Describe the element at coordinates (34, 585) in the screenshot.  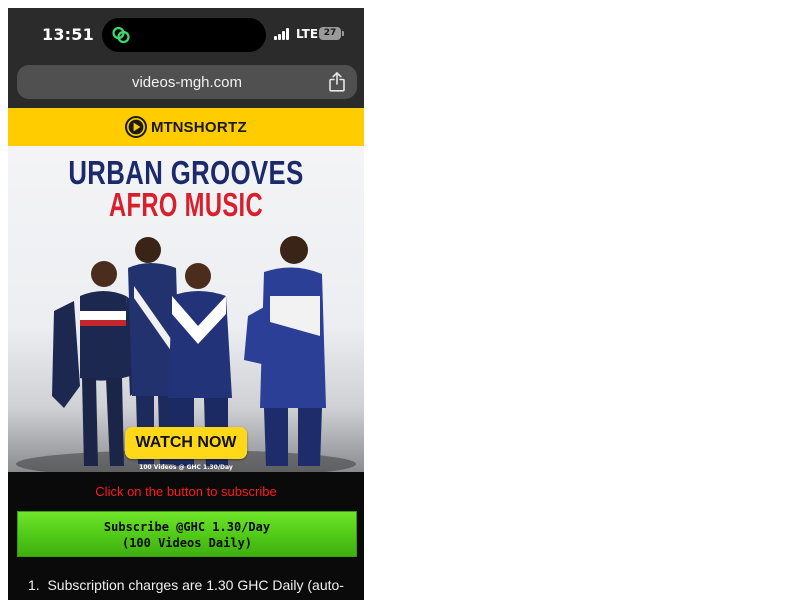
I see `terms-item-number: 1.` at that location.